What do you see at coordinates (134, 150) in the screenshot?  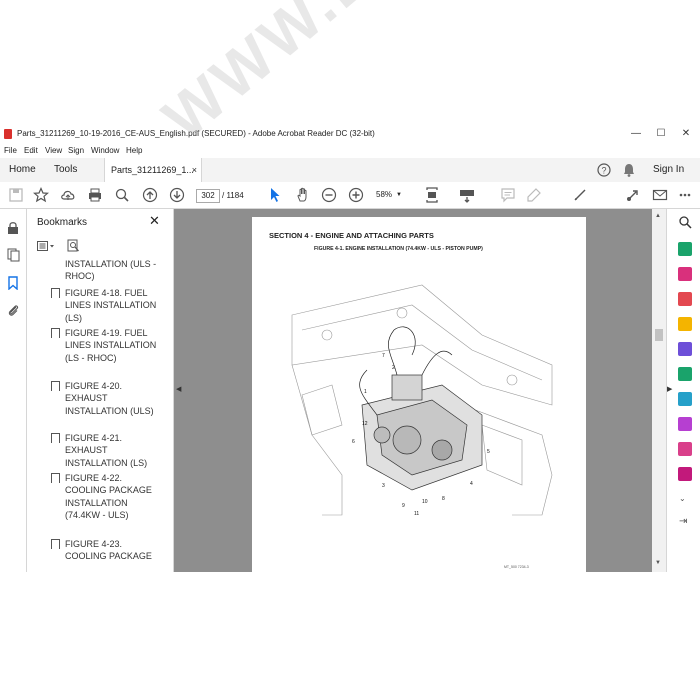 I see `menu-help: Help` at bounding box center [134, 150].